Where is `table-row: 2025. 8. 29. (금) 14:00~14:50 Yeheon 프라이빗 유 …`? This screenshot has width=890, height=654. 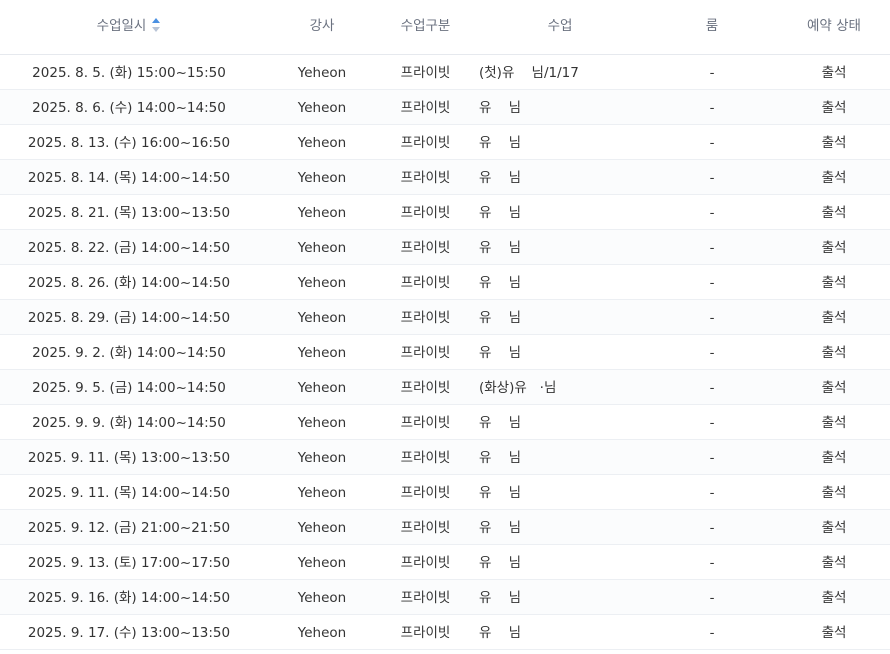
table-row: 2025. 8. 29. (금) 14:00~14:50 Yeheon 프라이빗 유 … is located at coordinates (445, 317).